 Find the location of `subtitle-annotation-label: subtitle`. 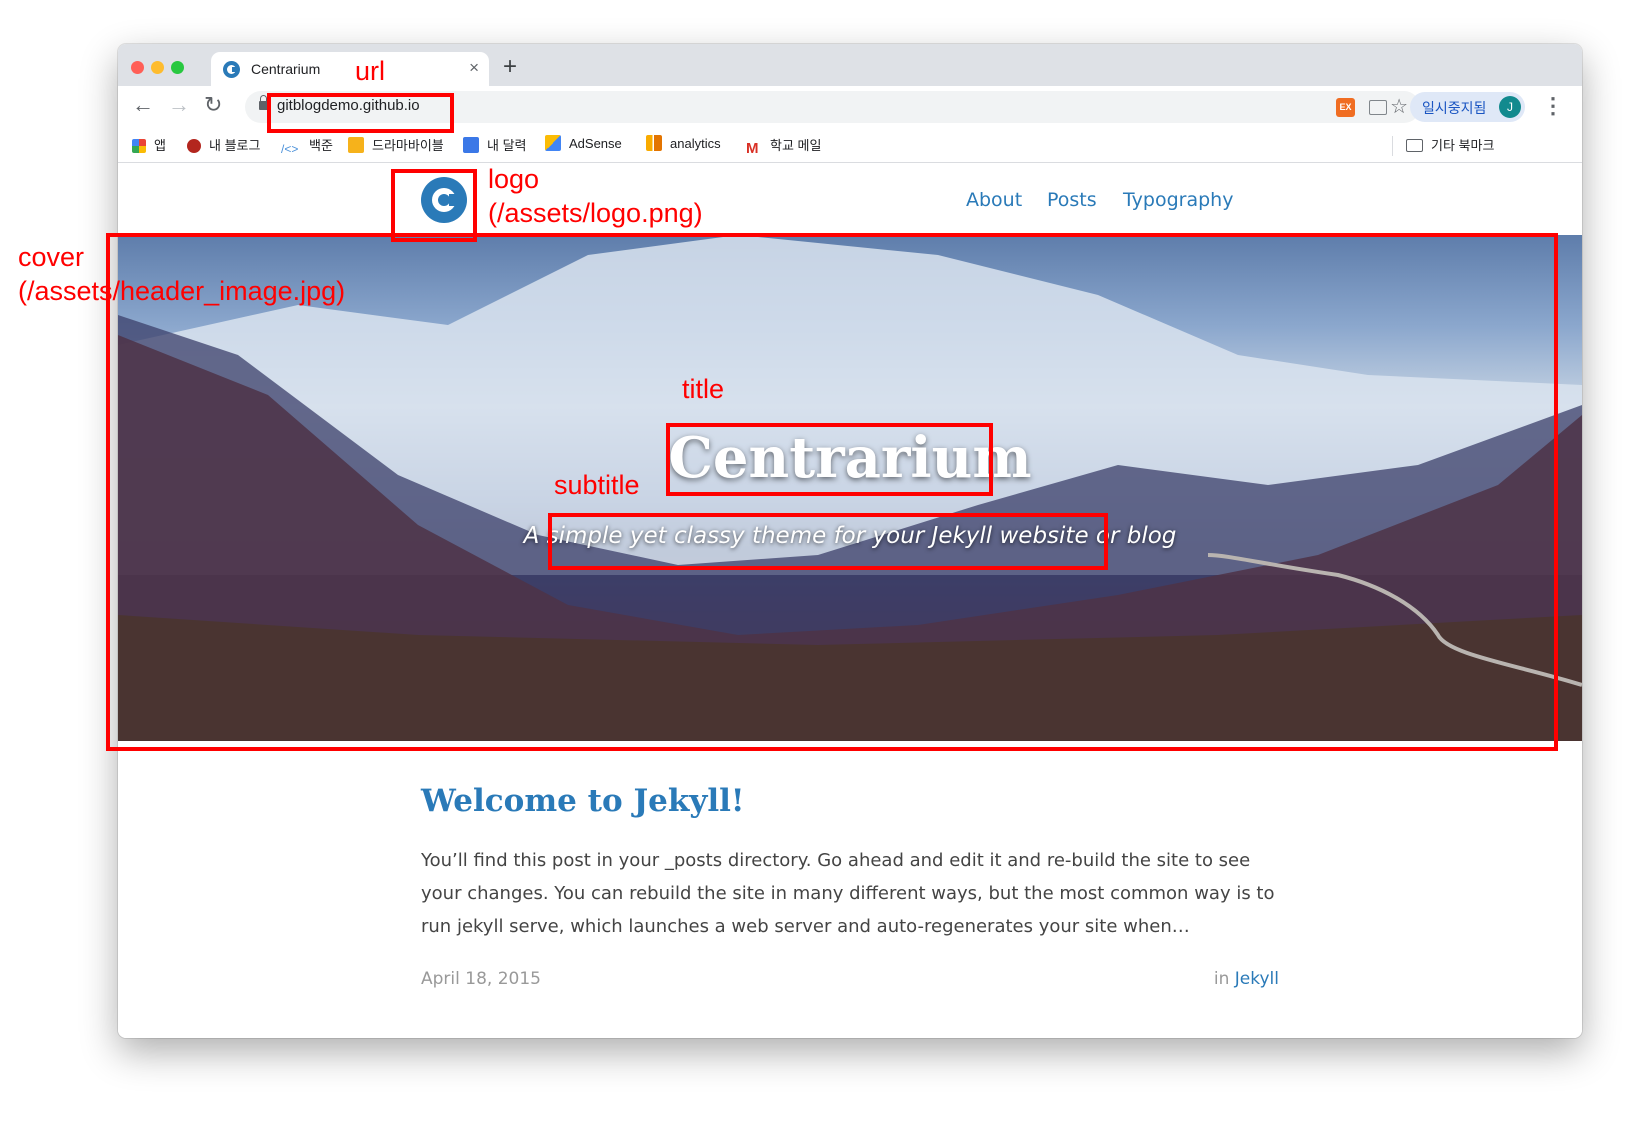

subtitle-annotation-label: subtitle is located at coordinates (597, 485).